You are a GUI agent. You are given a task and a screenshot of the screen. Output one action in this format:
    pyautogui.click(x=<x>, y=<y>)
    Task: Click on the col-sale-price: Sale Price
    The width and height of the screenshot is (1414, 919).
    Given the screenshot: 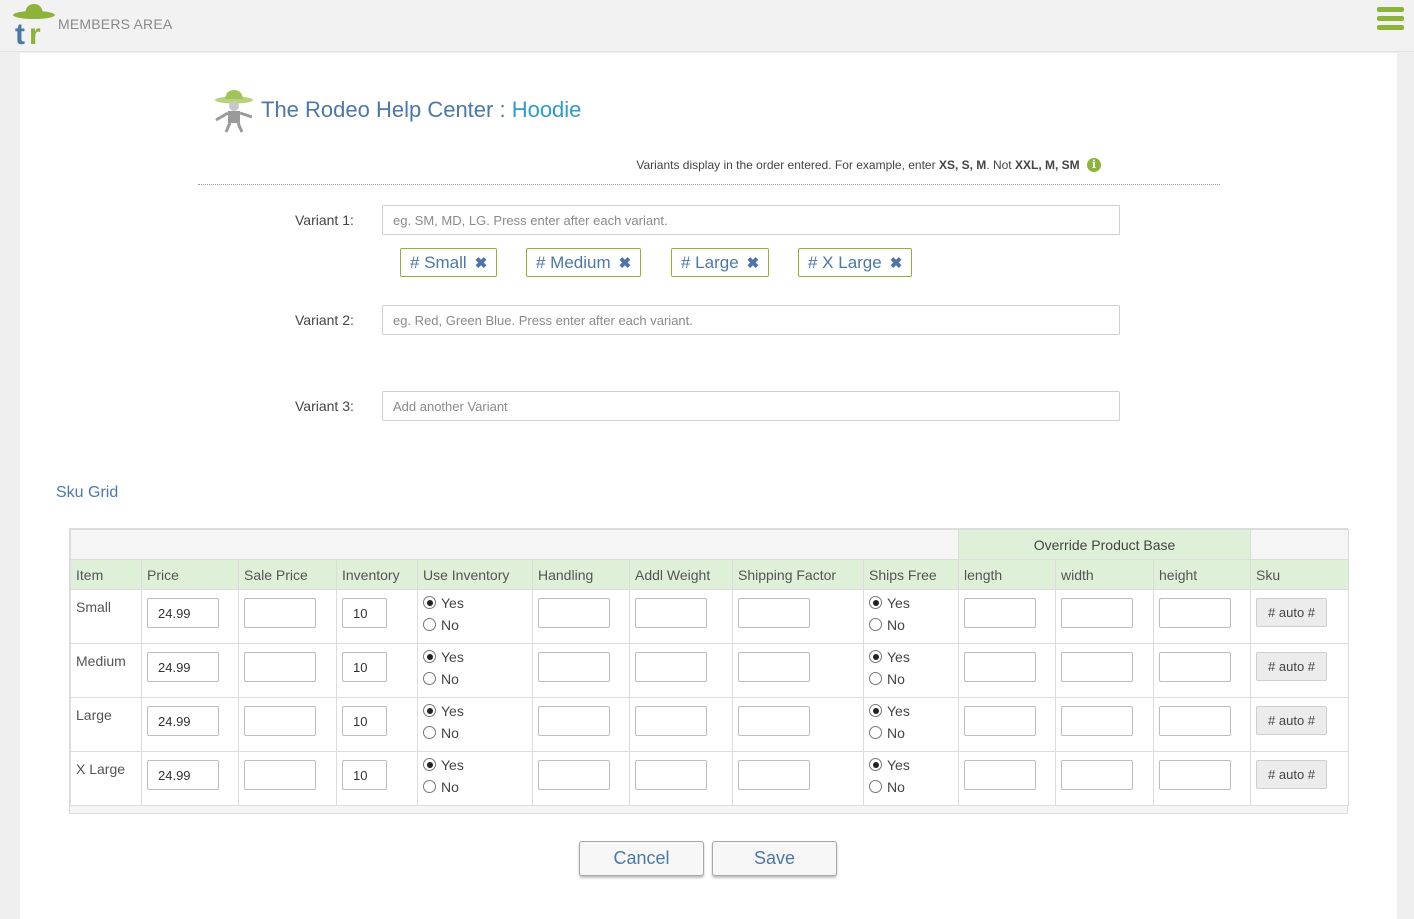 What is the action you would take?
    pyautogui.click(x=287, y=574)
    